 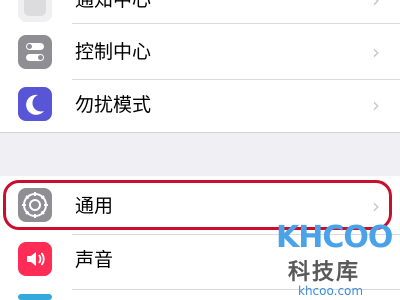 I want to click on row-label: 勿扰模式, so click(x=113, y=105).